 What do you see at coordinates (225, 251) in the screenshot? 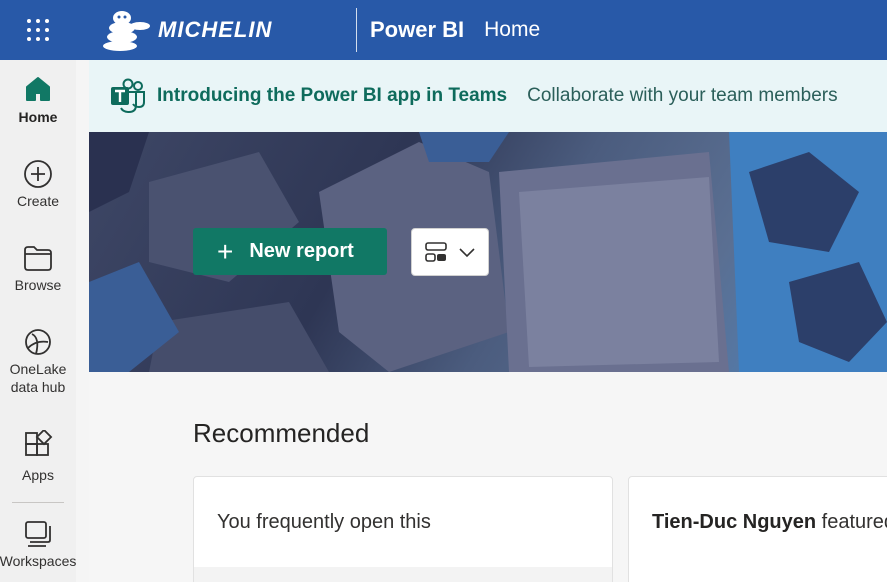
I see `plus-icon: +` at bounding box center [225, 251].